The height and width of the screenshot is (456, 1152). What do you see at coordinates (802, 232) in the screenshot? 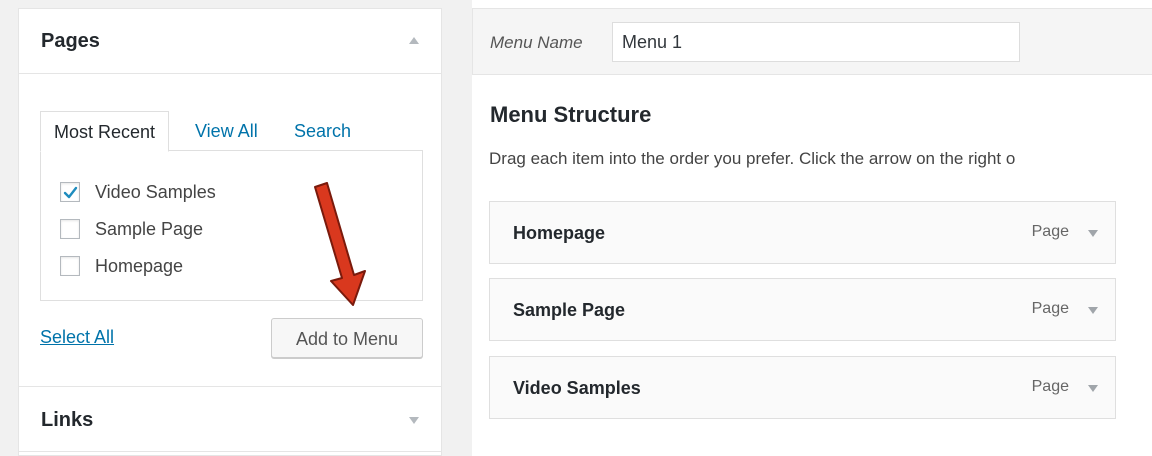
I see `menu-item-homepage: Homepage Page` at bounding box center [802, 232].